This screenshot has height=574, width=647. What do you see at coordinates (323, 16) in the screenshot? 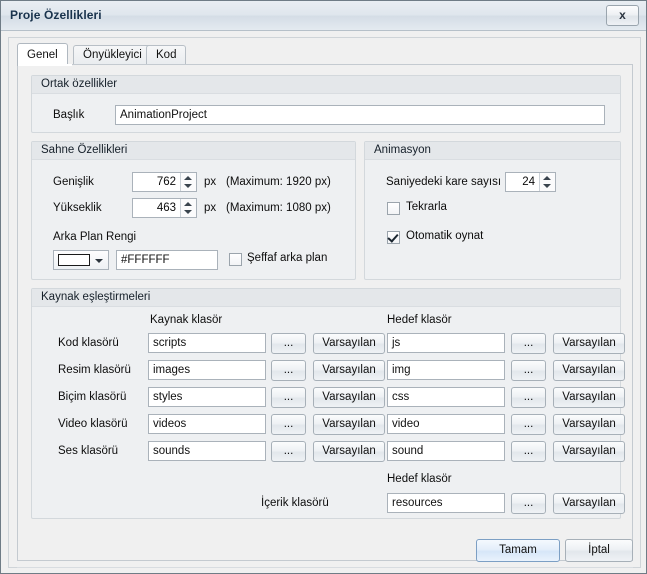
I see `title-bar: Proje Özellikleri x` at bounding box center [323, 16].